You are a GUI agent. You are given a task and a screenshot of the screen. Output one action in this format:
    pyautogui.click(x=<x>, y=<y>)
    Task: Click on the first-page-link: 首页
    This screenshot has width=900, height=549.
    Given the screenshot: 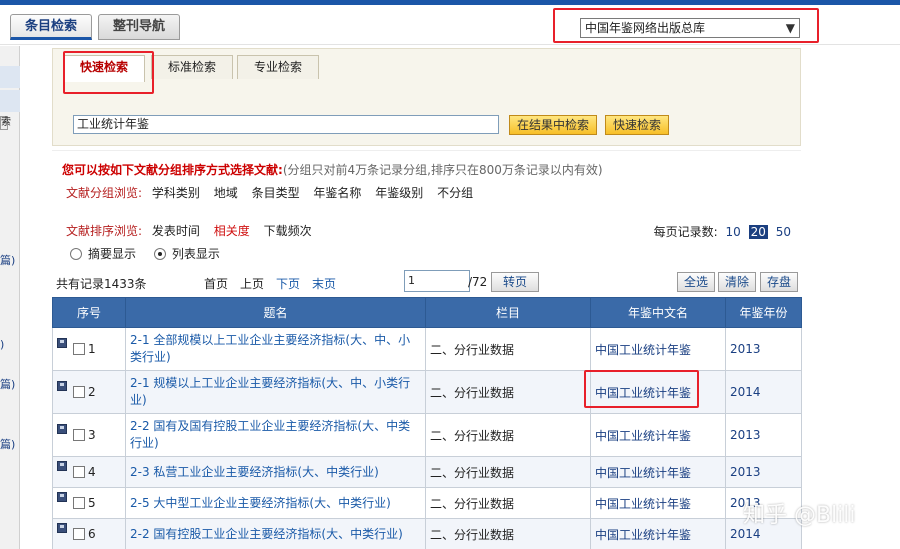 What is the action you would take?
    pyautogui.click(x=216, y=283)
    